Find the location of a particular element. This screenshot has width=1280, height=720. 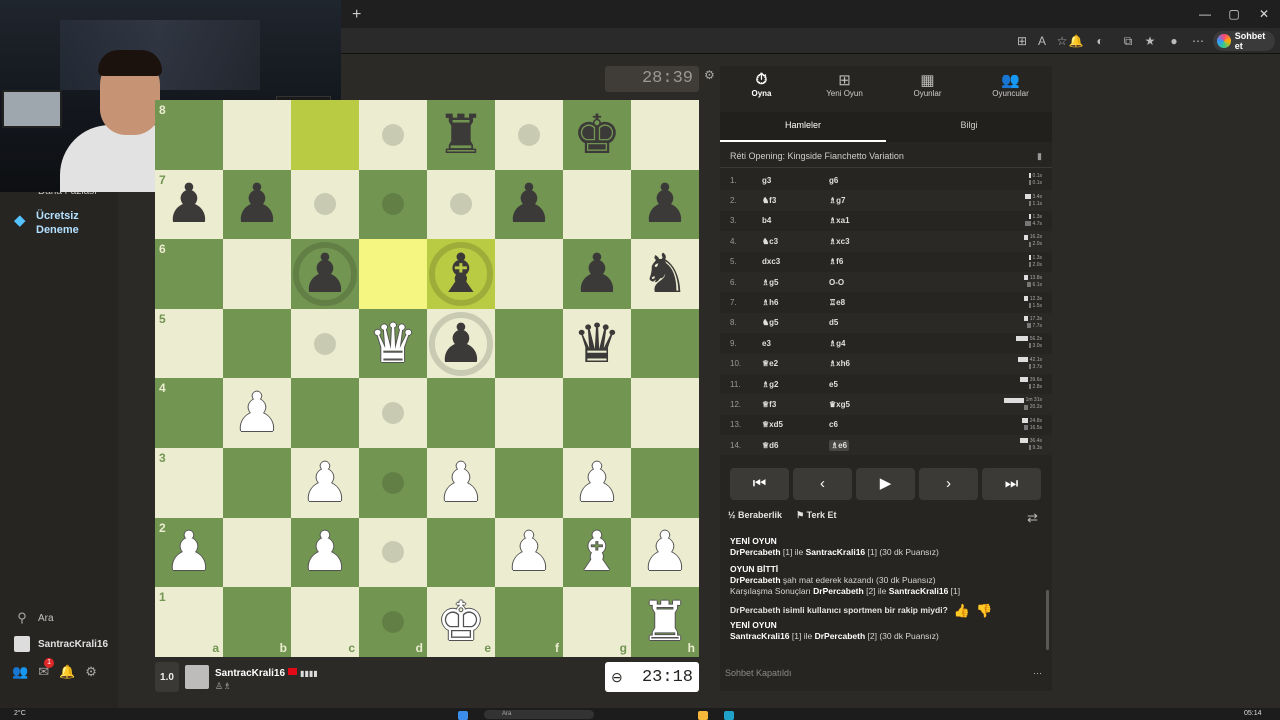

black-knight-piece: ♞ is located at coordinates (665, 273).